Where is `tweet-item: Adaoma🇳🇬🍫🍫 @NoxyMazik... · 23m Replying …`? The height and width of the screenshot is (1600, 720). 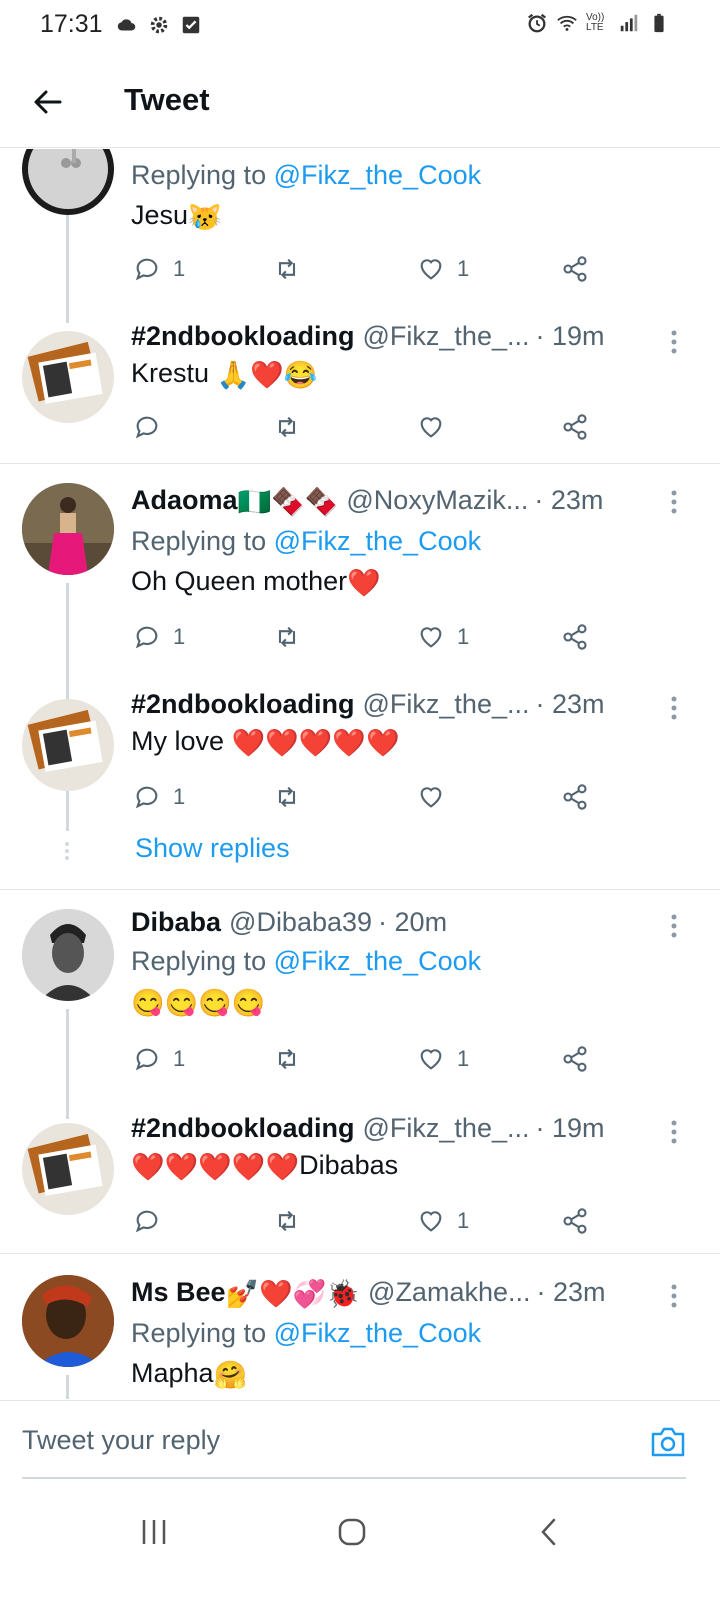 tweet-item: Adaoma🇳🇬🍫🍫 @NoxyMazik... · 23m Replying … is located at coordinates (360, 590).